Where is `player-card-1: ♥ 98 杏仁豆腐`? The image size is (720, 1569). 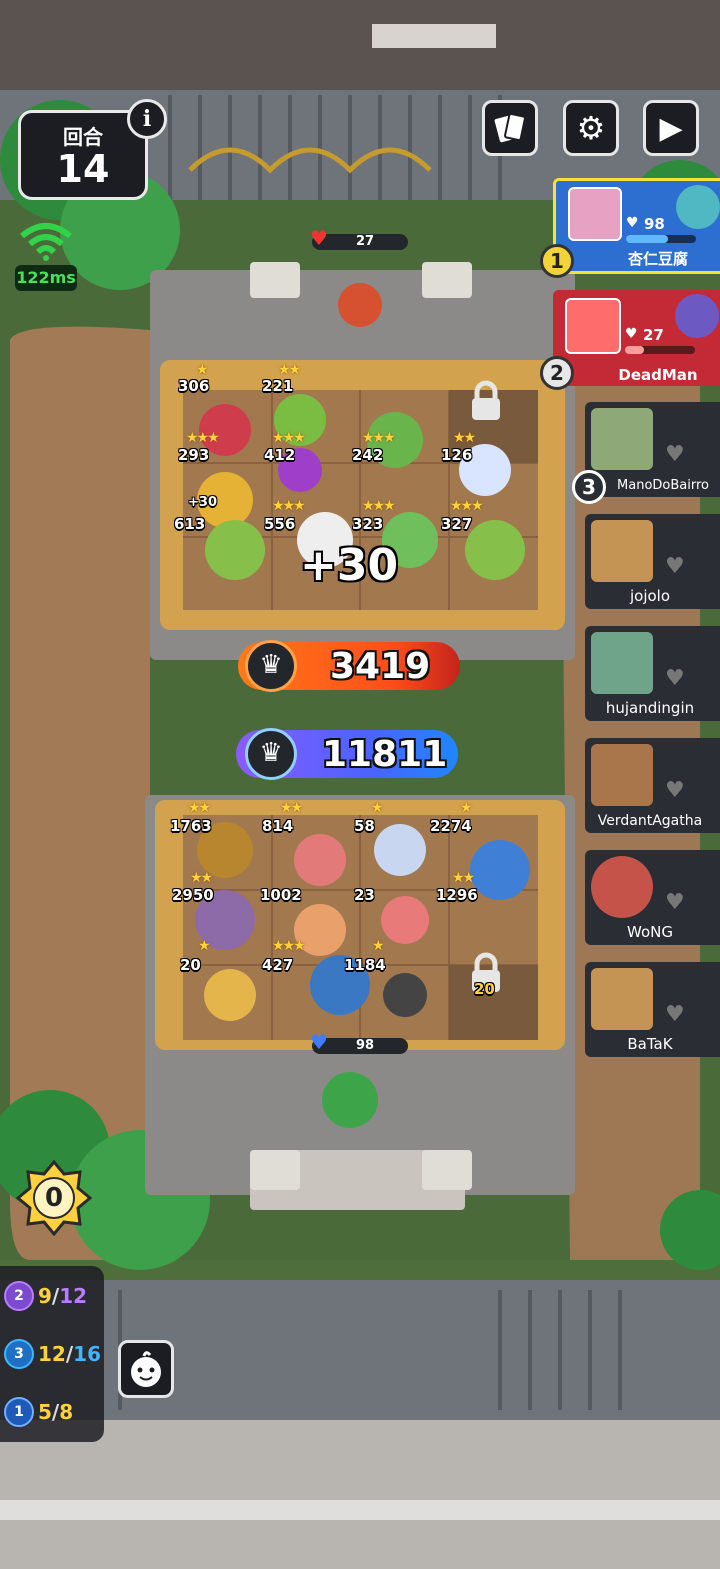
player-card-1: ♥ 98 杏仁豆腐 is located at coordinates (636, 226).